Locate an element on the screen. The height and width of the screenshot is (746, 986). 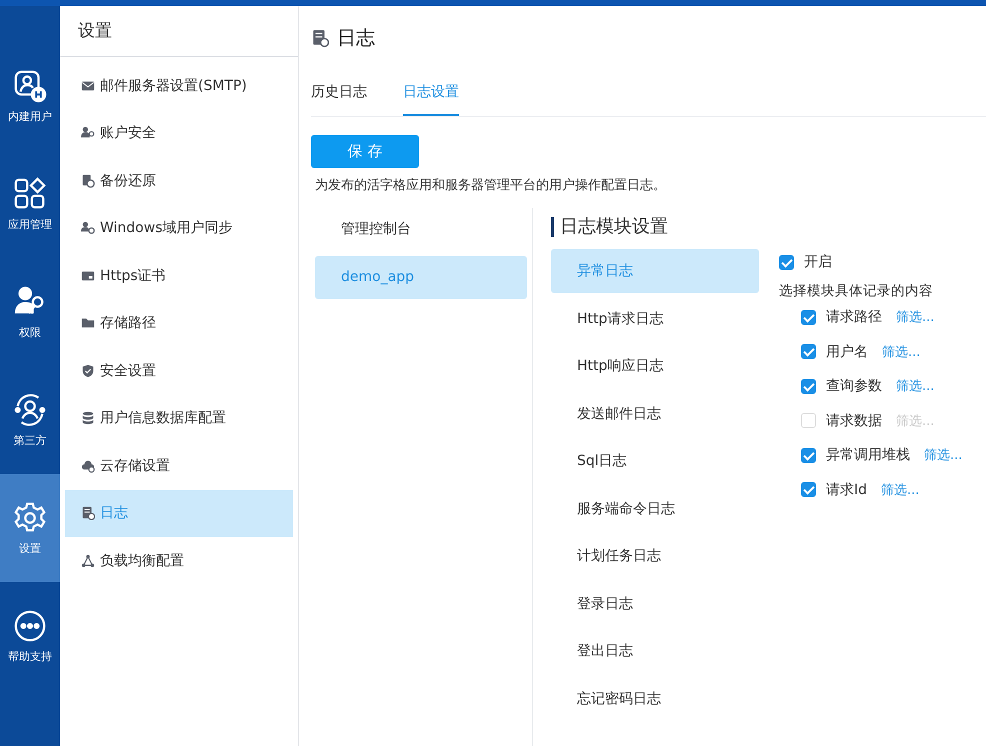
module-item: Http请求日志 is located at coordinates (655, 318).